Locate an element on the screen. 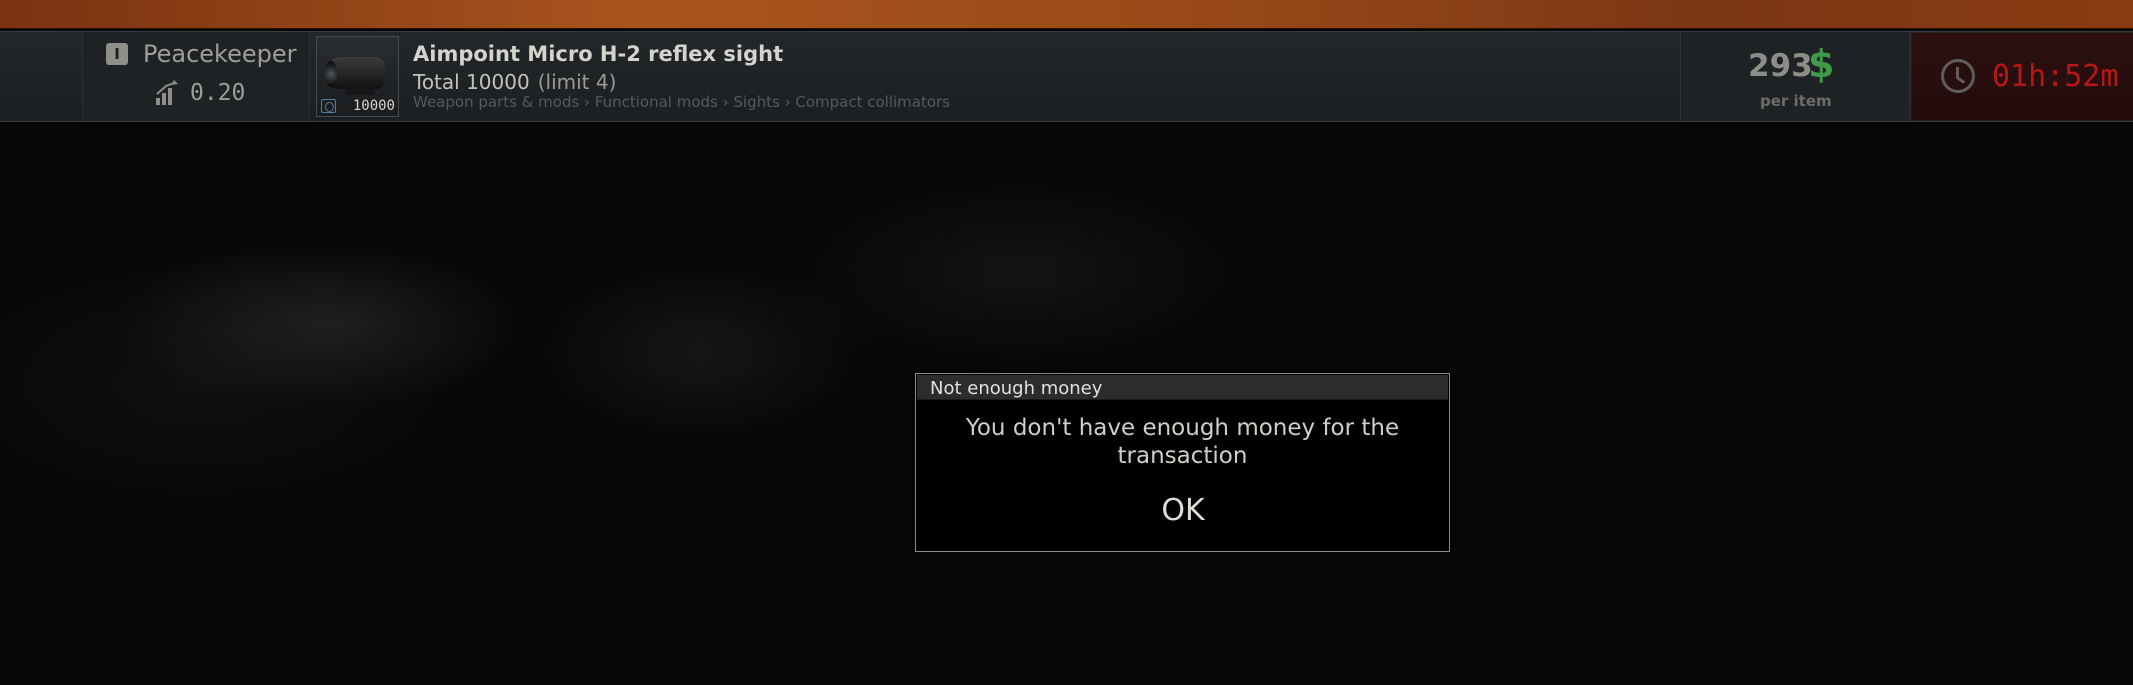 The height and width of the screenshot is (685, 2133). item-total-count: Total 10000 is located at coordinates (471, 82).